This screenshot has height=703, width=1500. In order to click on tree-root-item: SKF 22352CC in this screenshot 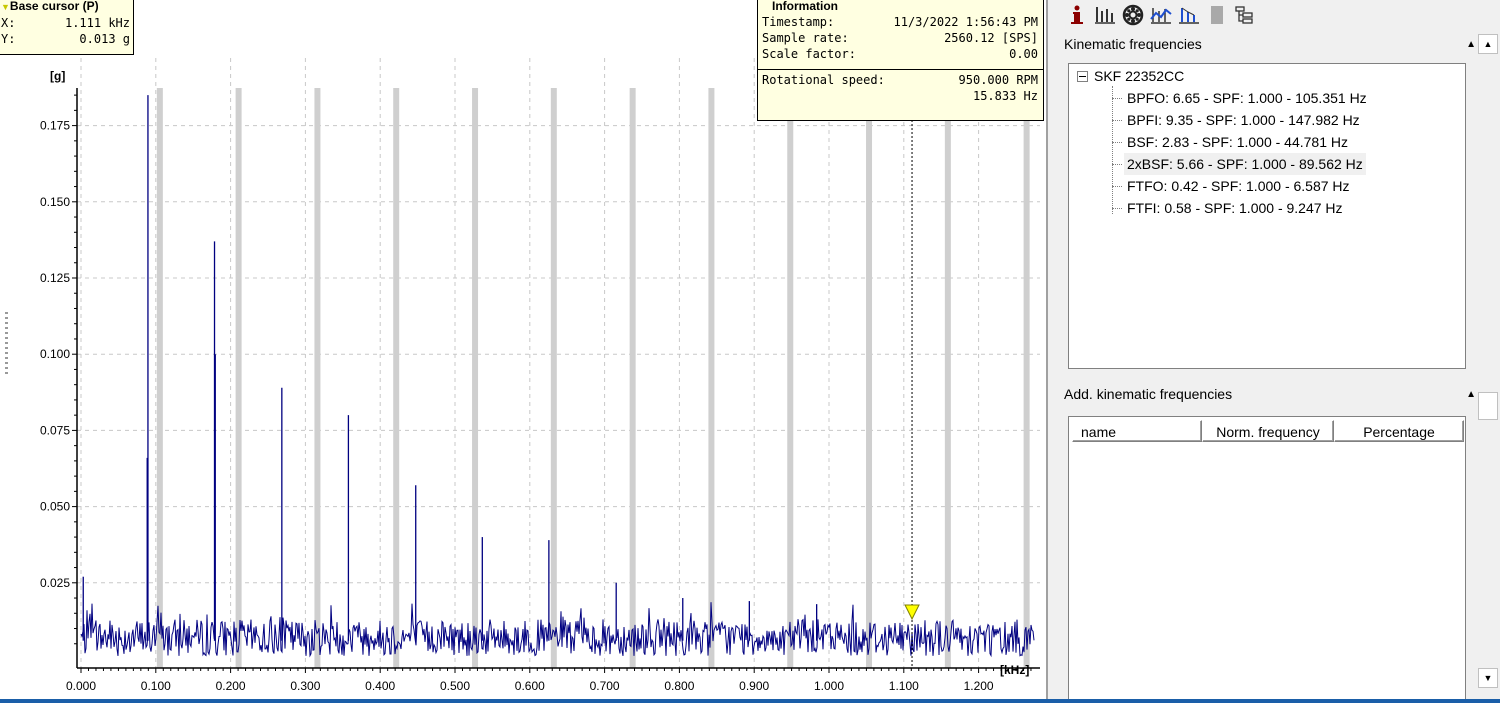, I will do `click(1130, 76)`.